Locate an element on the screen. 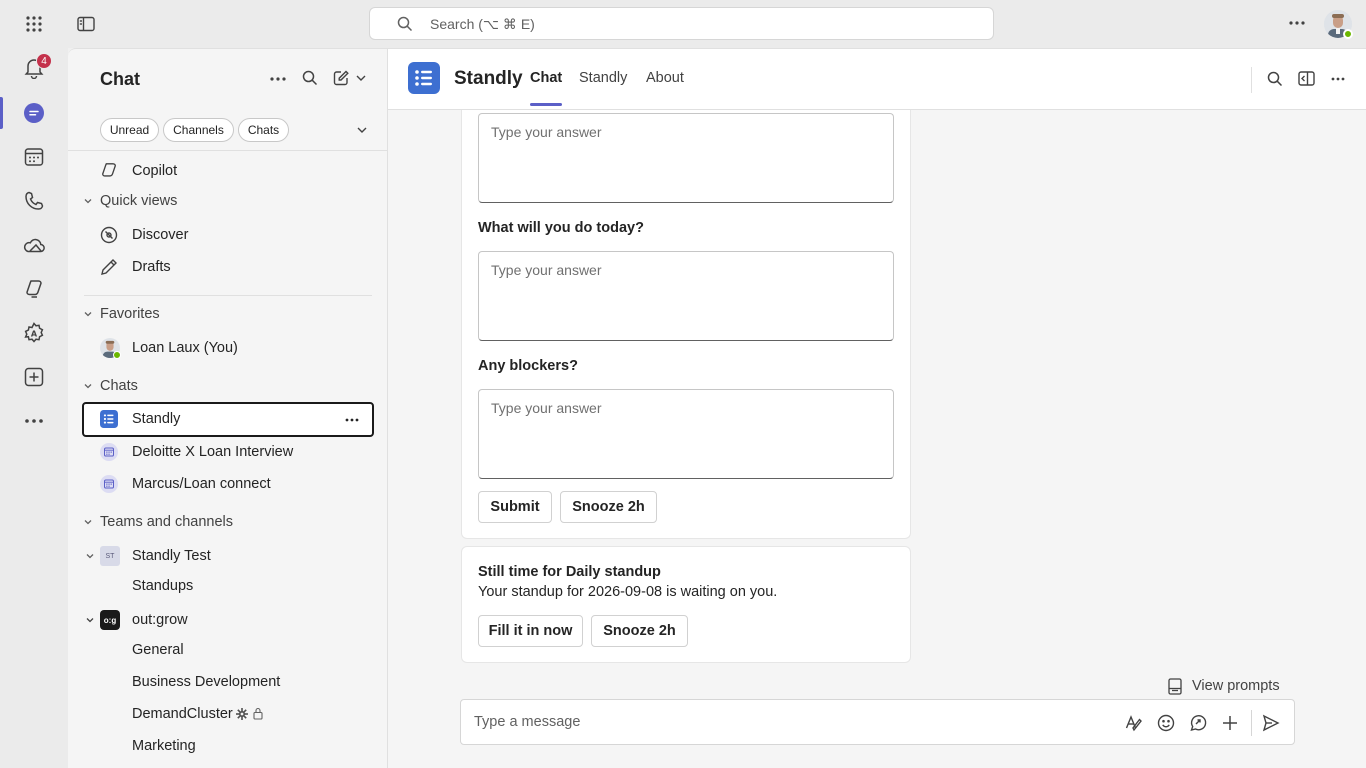 The width and height of the screenshot is (1366, 768). channel-item-demandcluster: DemandCluster is located at coordinates (228, 714).